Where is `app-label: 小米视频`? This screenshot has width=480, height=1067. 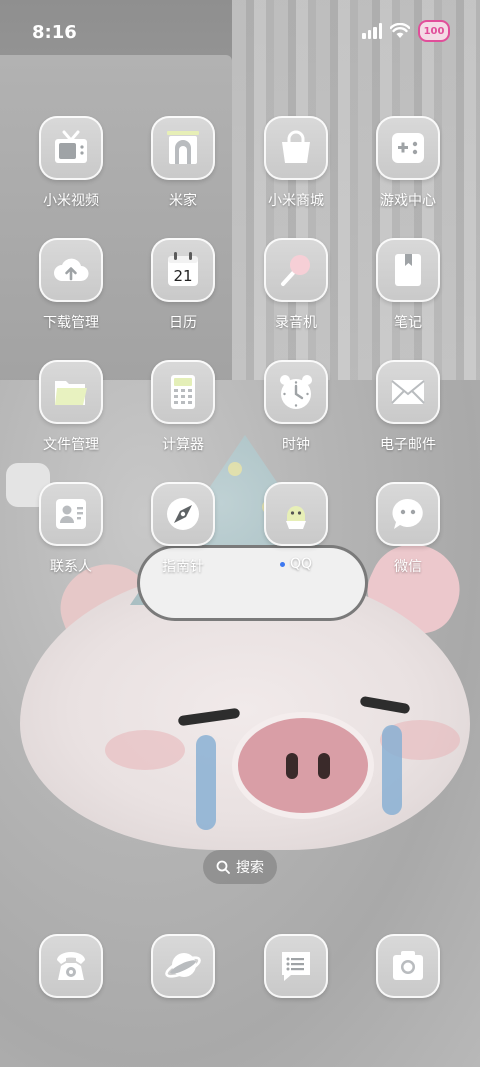 app-label: 小米视频 is located at coordinates (71, 201).